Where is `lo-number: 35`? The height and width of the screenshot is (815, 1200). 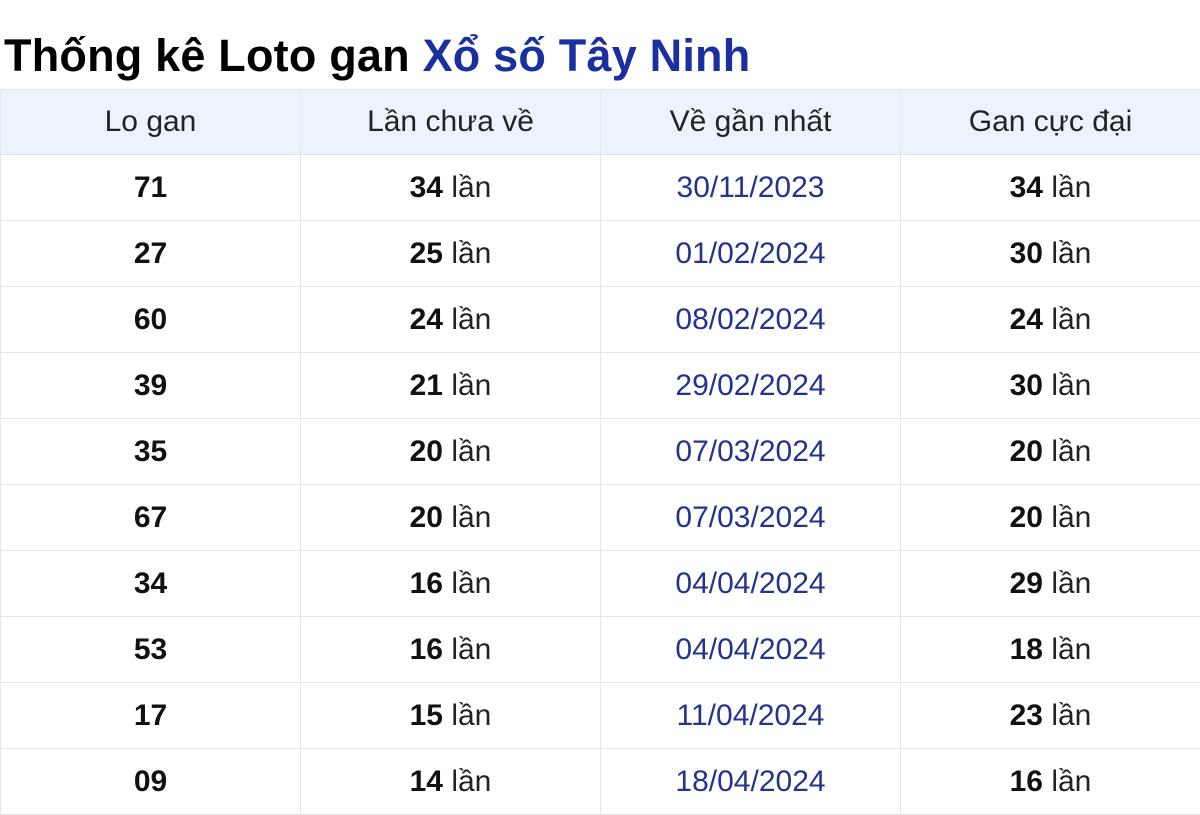
lo-number: 35 is located at coordinates (150, 451).